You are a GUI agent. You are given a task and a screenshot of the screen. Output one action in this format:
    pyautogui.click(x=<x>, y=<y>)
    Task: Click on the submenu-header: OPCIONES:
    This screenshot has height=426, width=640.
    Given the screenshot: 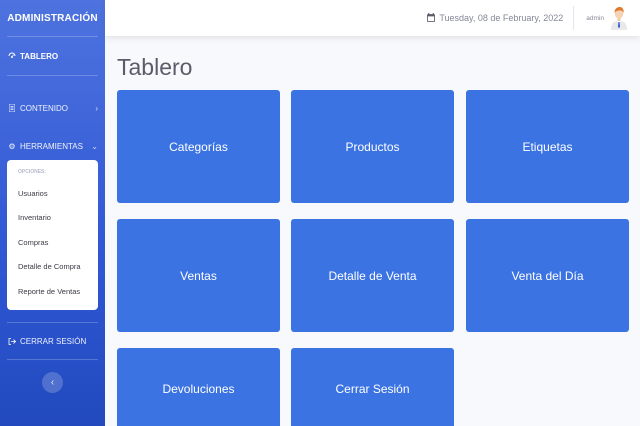 What is the action you would take?
    pyautogui.click(x=32, y=172)
    